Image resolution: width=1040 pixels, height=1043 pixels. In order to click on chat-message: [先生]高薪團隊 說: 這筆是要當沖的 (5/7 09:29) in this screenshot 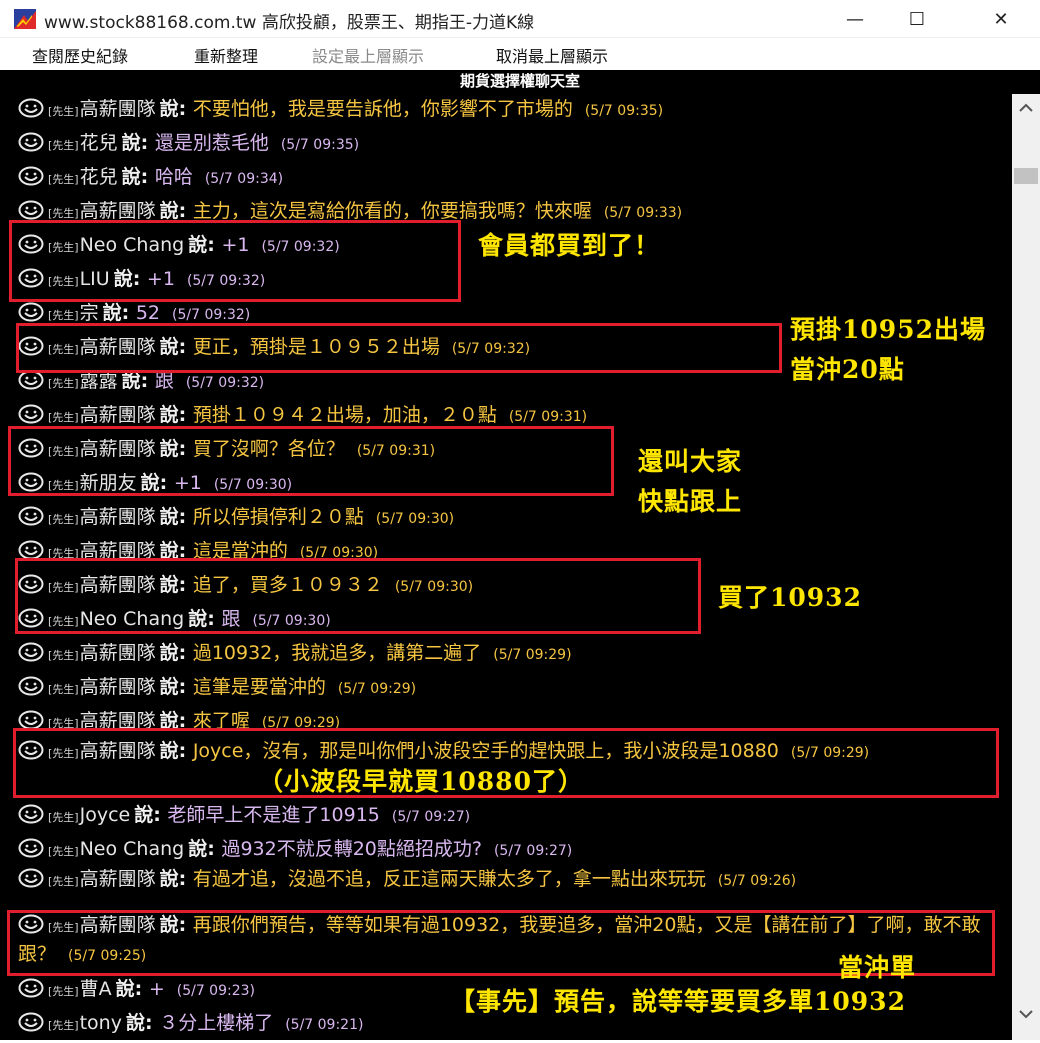, I will do `click(513, 688)`.